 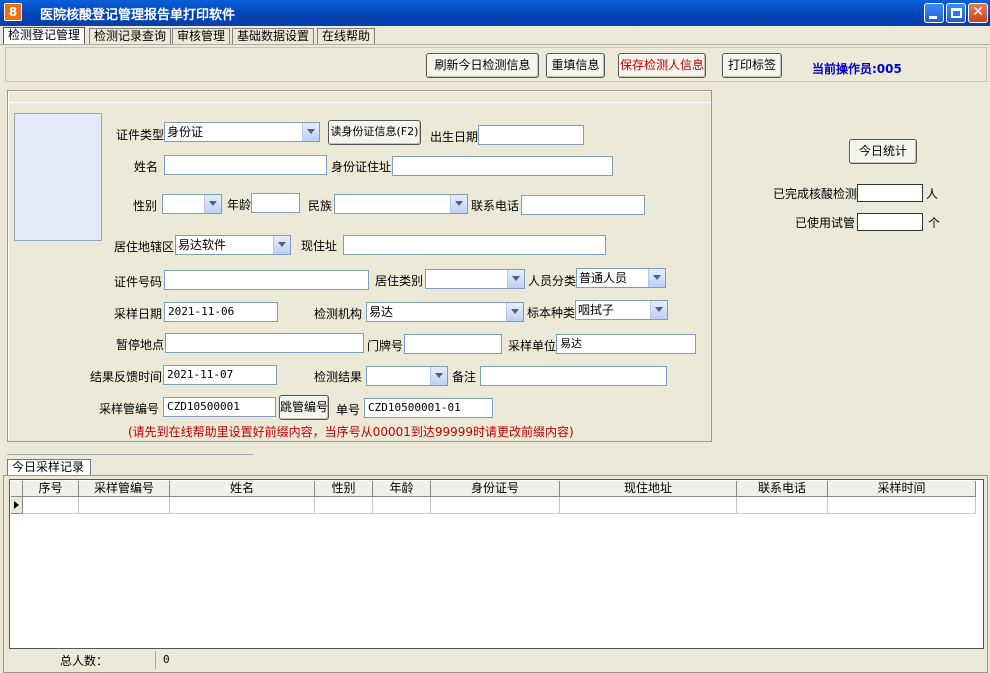 What do you see at coordinates (648, 489) in the screenshot?
I see `column-header: 现住地址` at bounding box center [648, 489].